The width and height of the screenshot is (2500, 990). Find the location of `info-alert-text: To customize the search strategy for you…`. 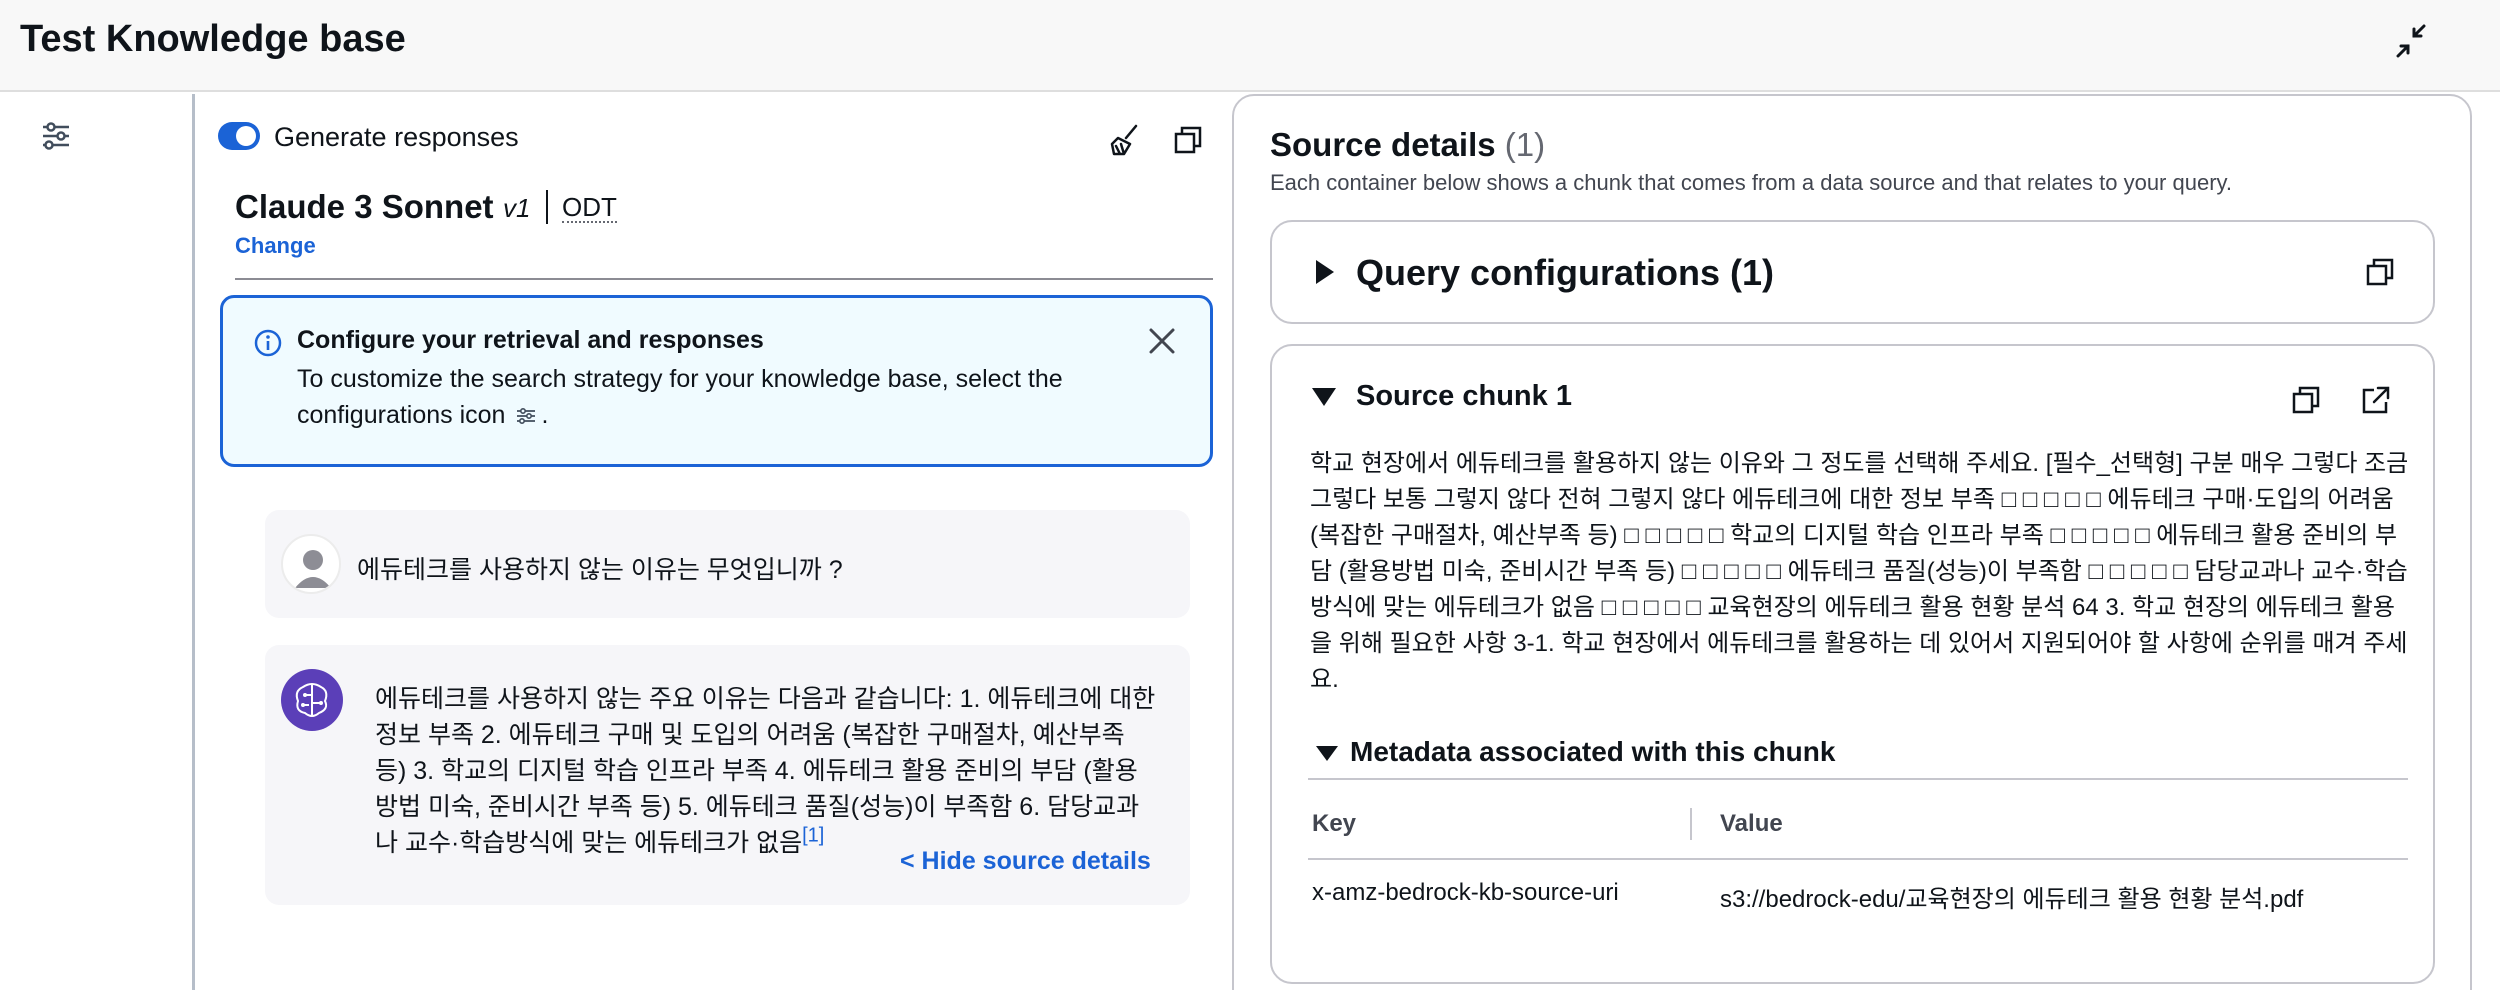

info-alert-text: To customize the search strategy for you… is located at coordinates (712, 397).